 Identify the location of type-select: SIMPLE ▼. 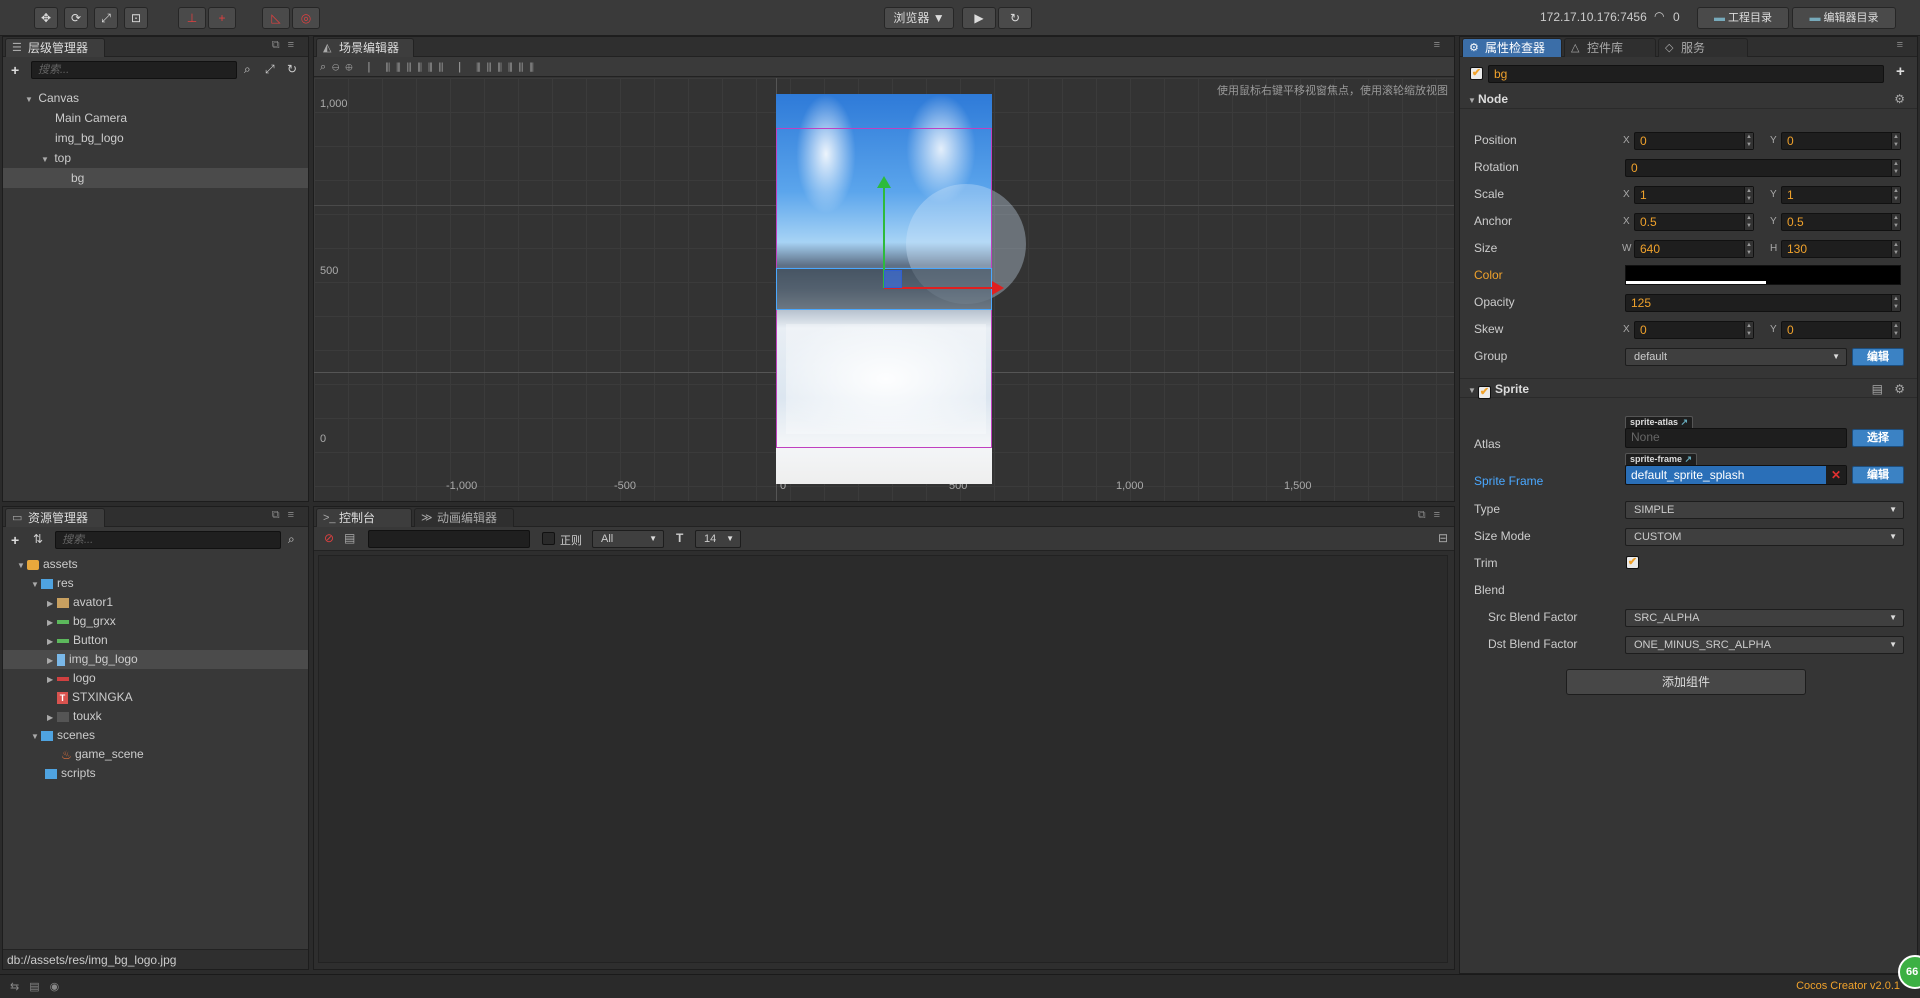
(1764, 510).